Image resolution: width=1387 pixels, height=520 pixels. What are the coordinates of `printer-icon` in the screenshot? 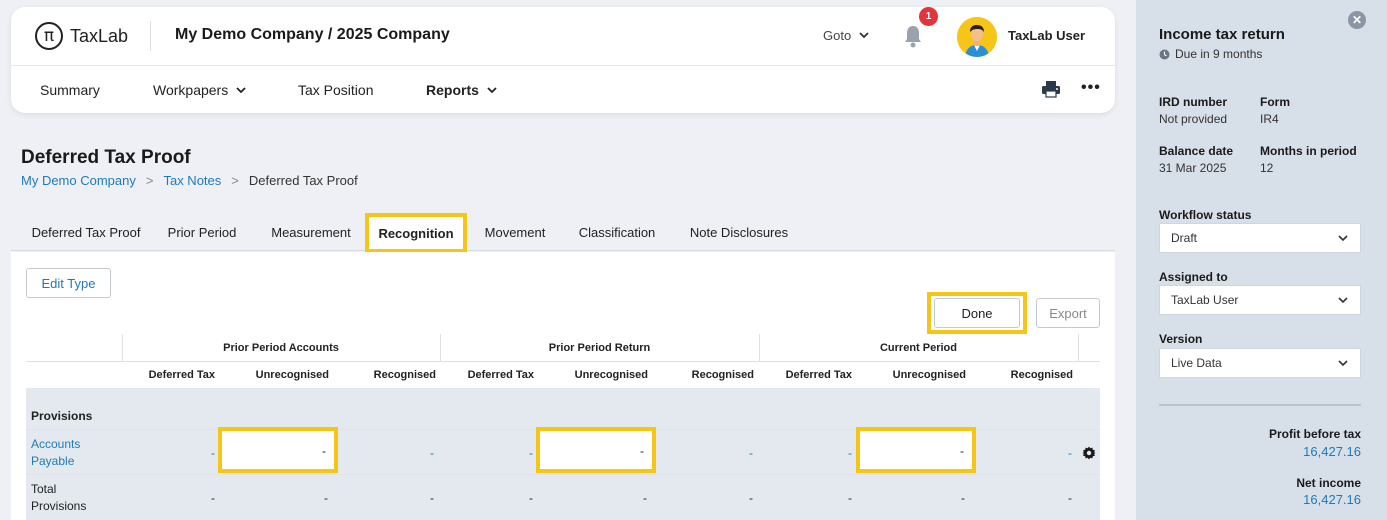 It's located at (1051, 89).